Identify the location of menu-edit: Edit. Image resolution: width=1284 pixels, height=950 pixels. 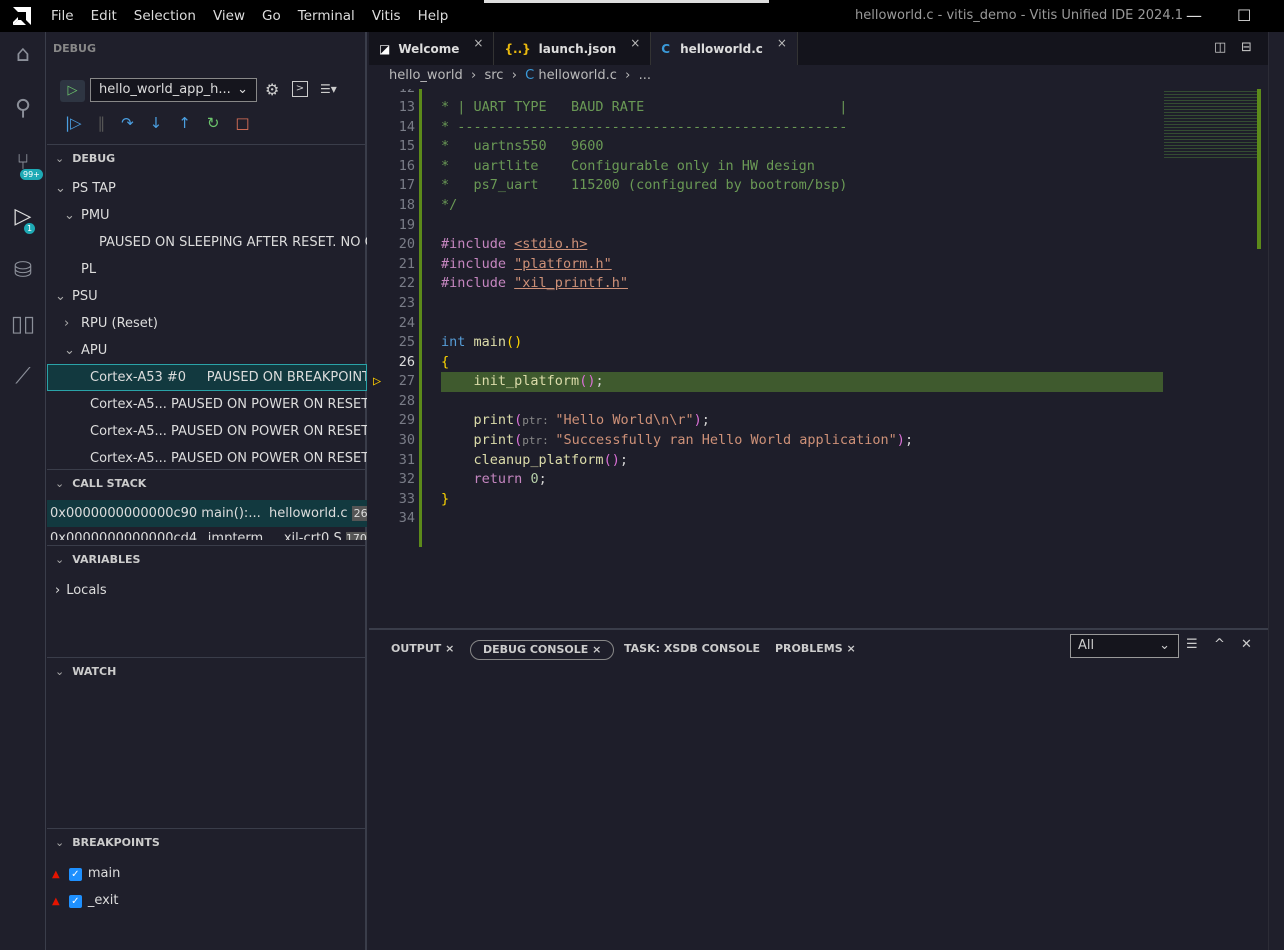
(104, 16).